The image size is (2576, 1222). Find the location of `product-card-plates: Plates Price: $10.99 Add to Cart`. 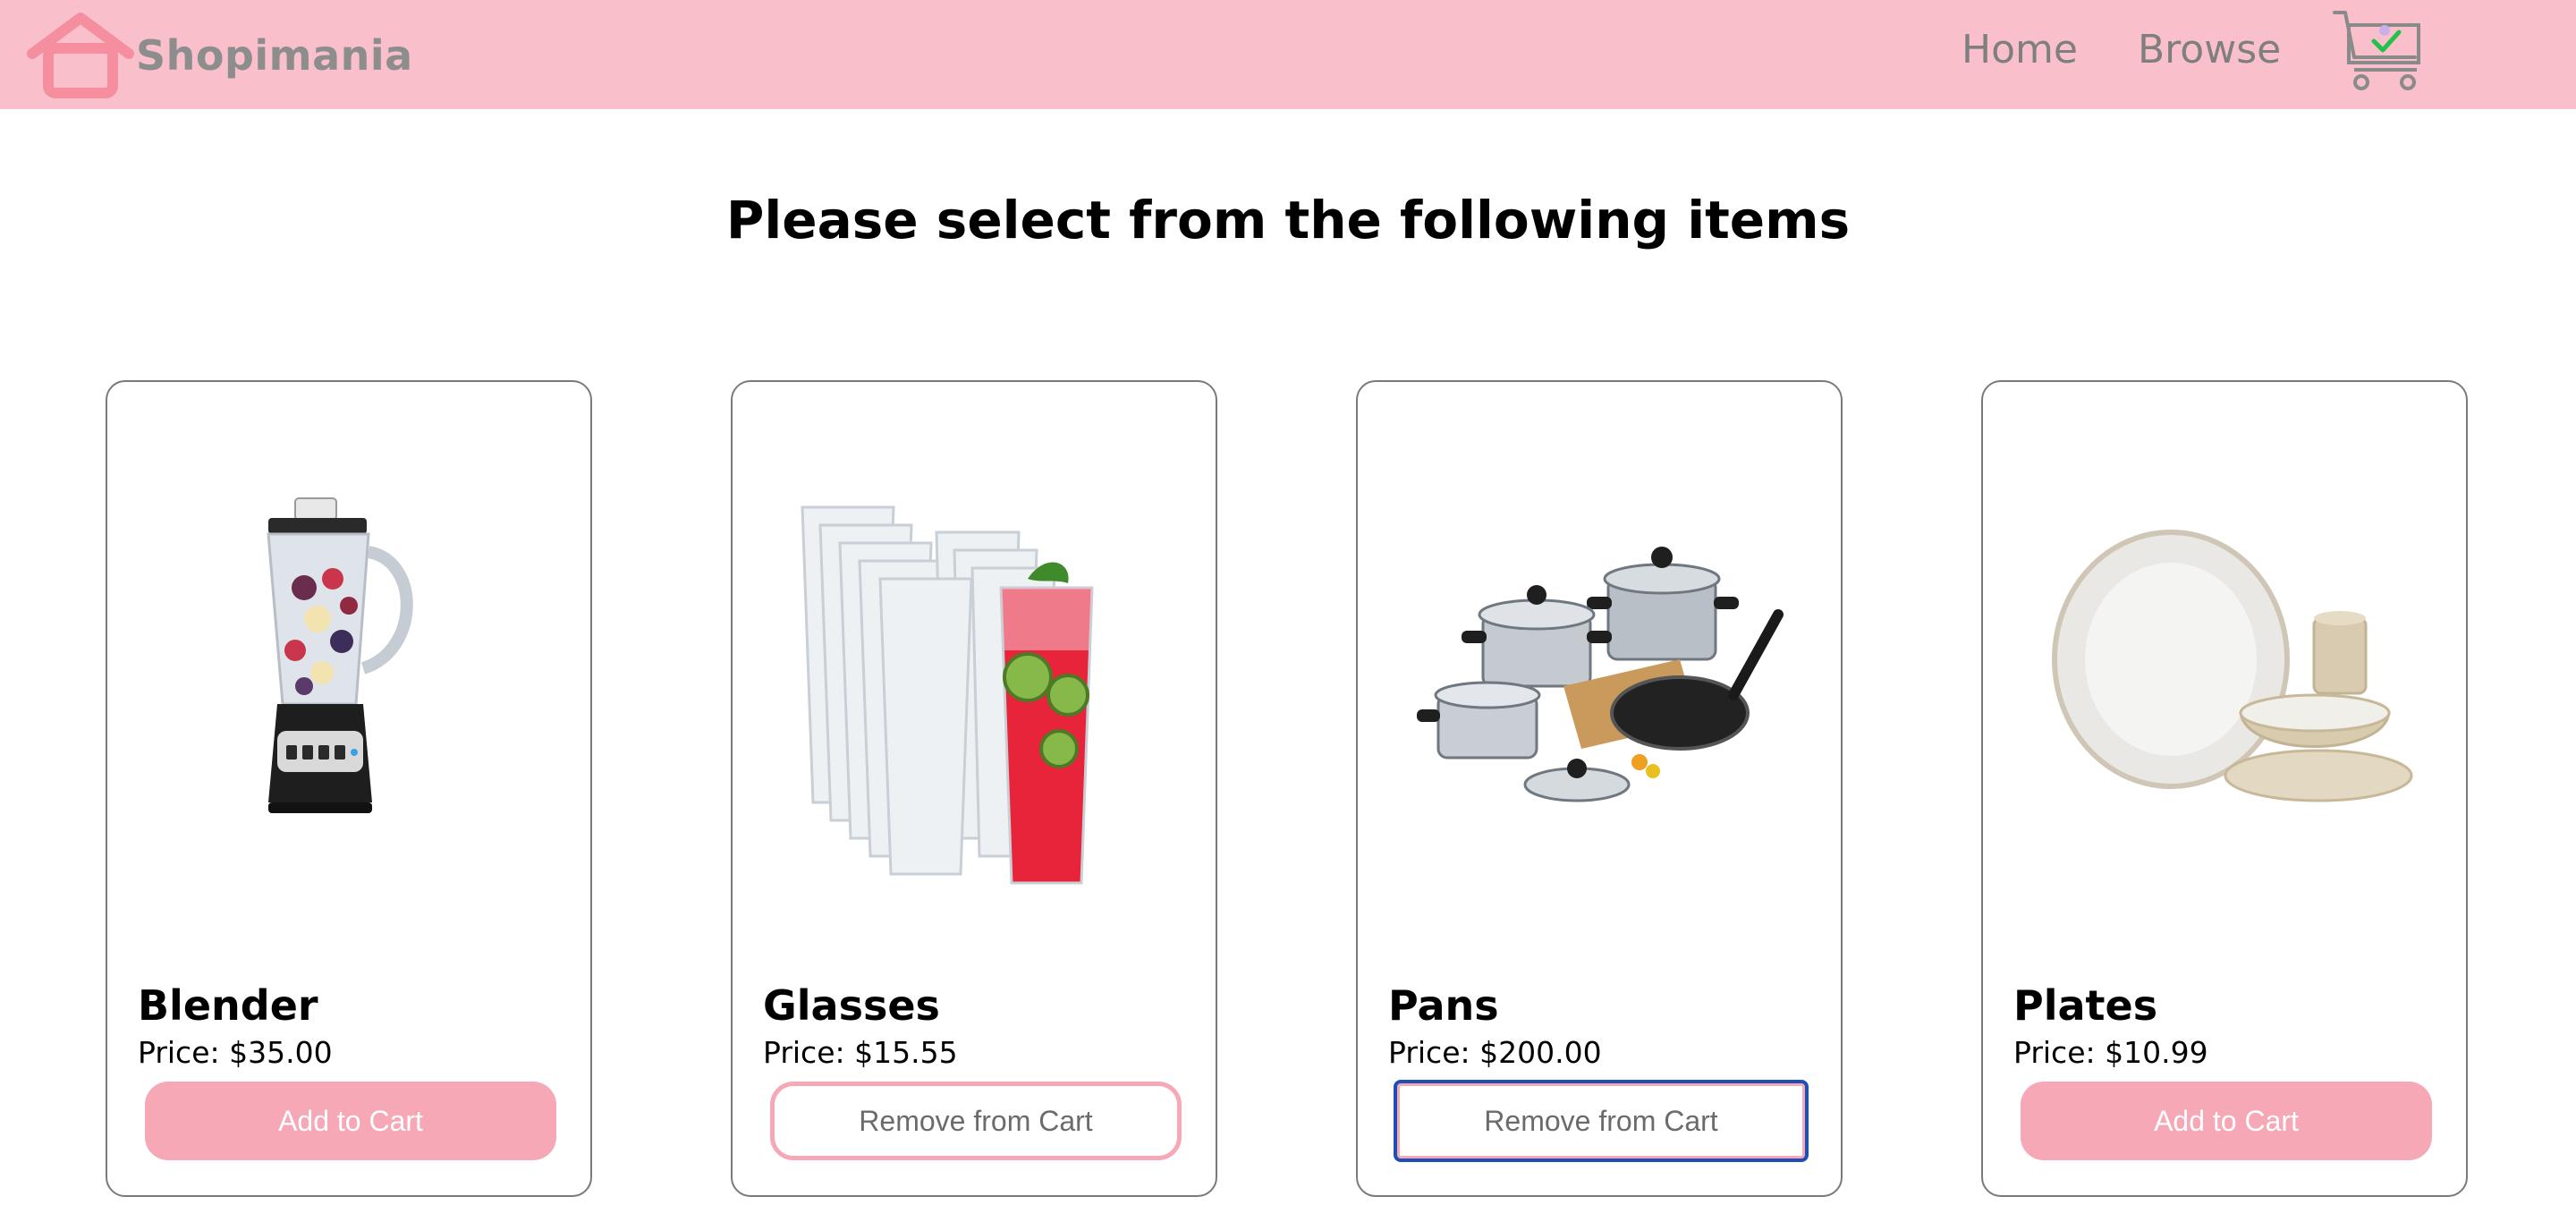

product-card-plates: Plates Price: $10.99 Add to Cart is located at coordinates (2224, 788).